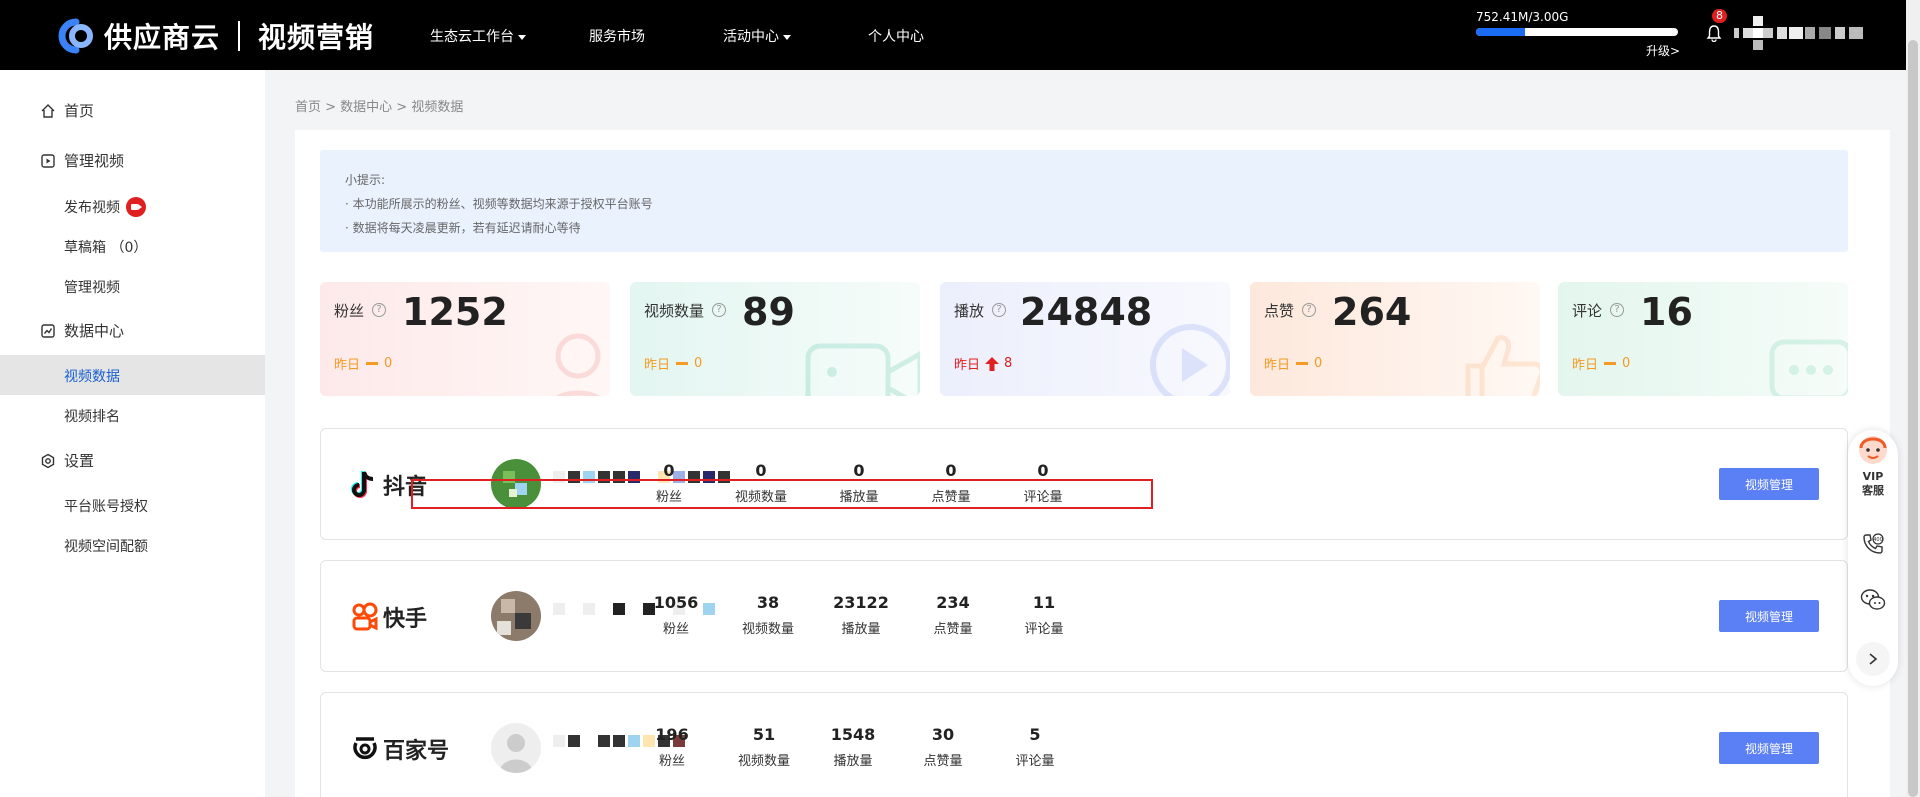 Image resolution: width=1920 pixels, height=797 pixels. What do you see at coordinates (1820, 33) in the screenshot?
I see `username-mosaic` at bounding box center [1820, 33].